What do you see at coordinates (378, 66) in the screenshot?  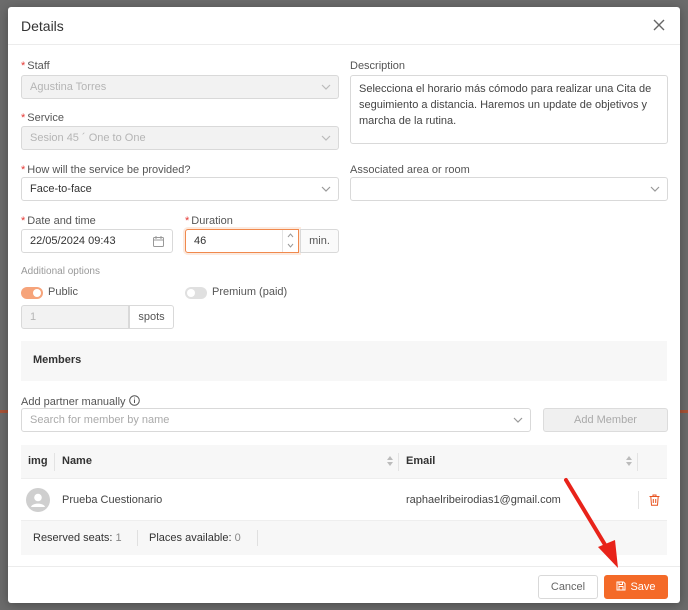 I see `description-label: Description` at bounding box center [378, 66].